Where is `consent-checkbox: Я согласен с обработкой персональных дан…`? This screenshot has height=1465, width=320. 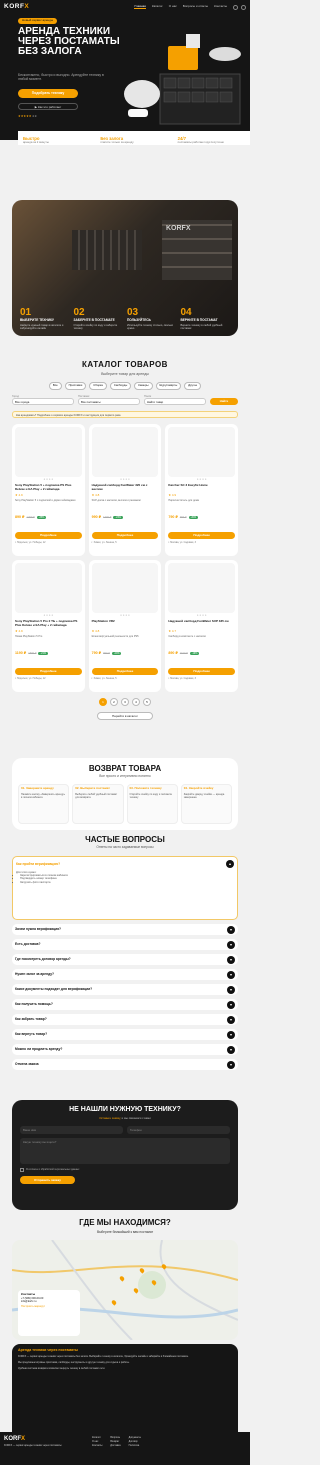
consent-checkbox: Я согласен с обработкой персональных дан… is located at coordinates (125, 1170).